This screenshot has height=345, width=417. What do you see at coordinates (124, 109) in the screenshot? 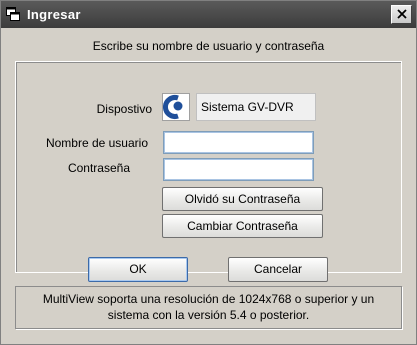
I see `device-label: Dispostivo` at bounding box center [124, 109].